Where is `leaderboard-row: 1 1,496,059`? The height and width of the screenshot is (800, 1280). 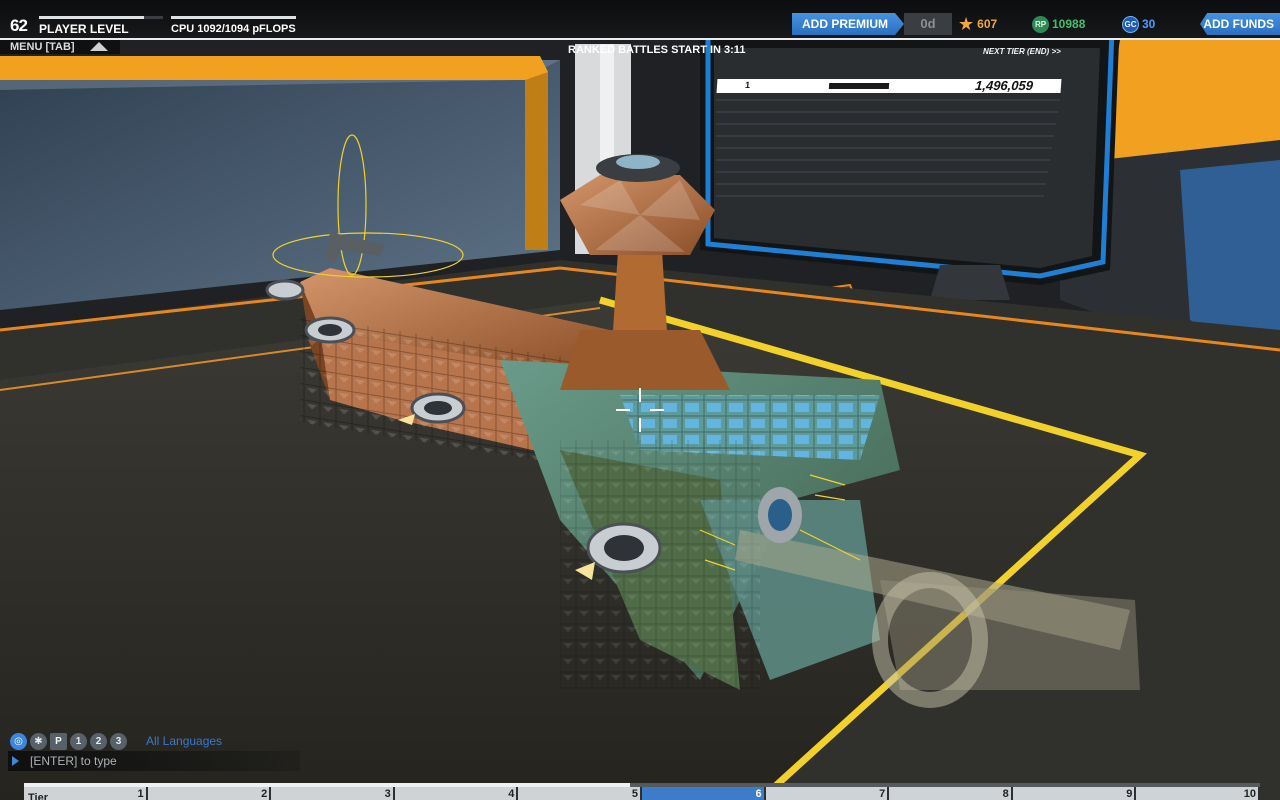
leaderboard-row: 1 1,496,059 is located at coordinates (889, 85).